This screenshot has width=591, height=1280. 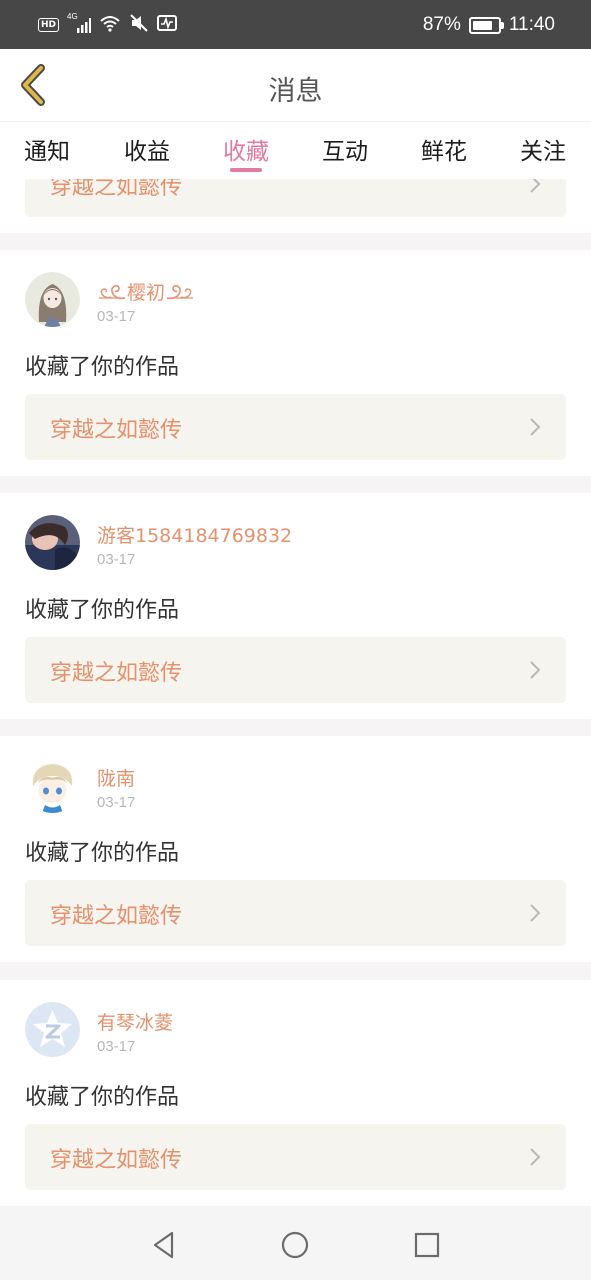 I want to click on system-nav-bar, so click(x=295, y=1244).